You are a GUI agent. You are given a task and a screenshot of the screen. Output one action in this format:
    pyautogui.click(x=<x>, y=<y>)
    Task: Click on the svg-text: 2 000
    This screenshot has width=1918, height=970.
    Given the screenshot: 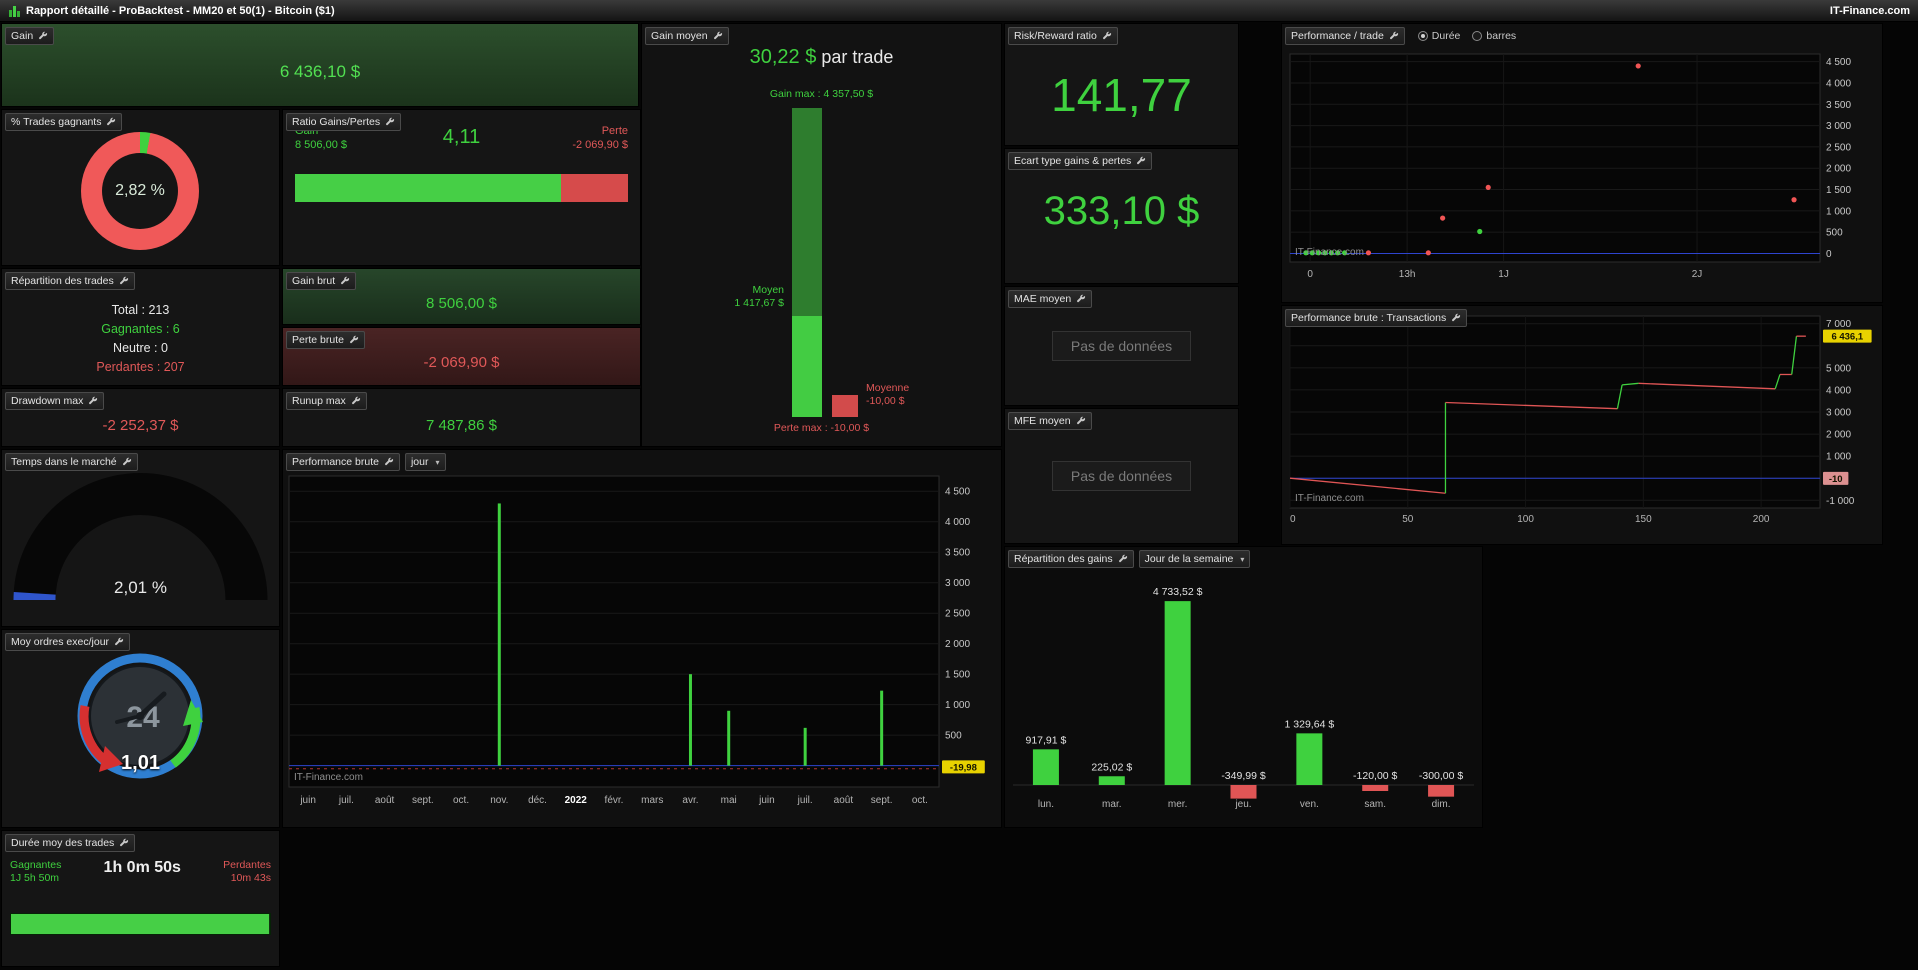 What is the action you would take?
    pyautogui.click(x=1838, y=169)
    